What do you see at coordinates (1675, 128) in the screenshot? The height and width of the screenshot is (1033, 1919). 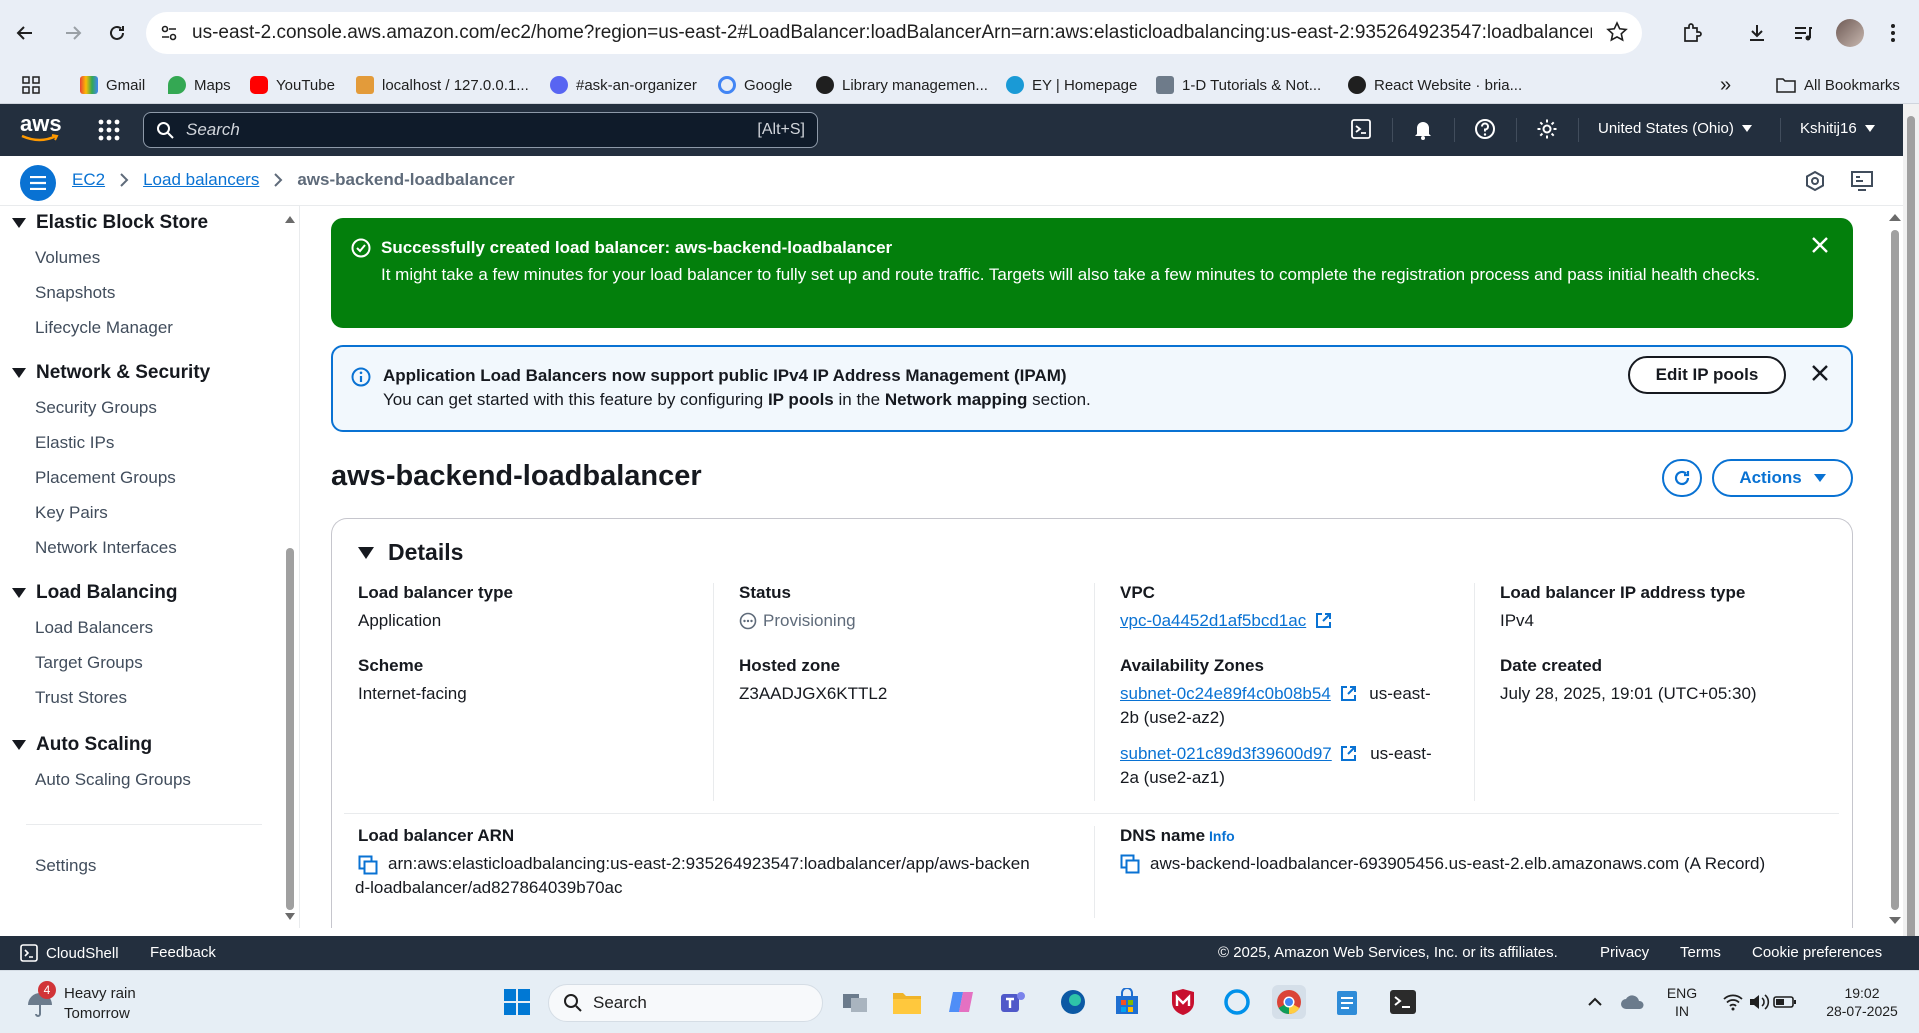 I see `region-selector: United States (Ohio)` at bounding box center [1675, 128].